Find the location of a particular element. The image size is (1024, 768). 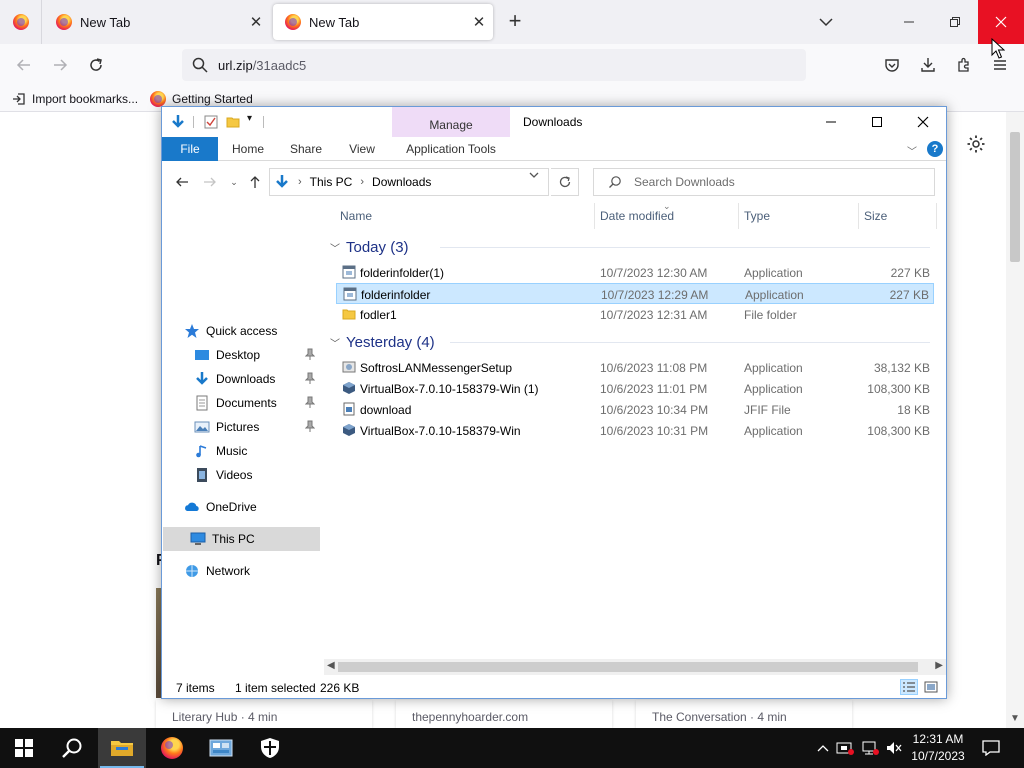

column-date-modified: Date modified is located at coordinates (637, 216).